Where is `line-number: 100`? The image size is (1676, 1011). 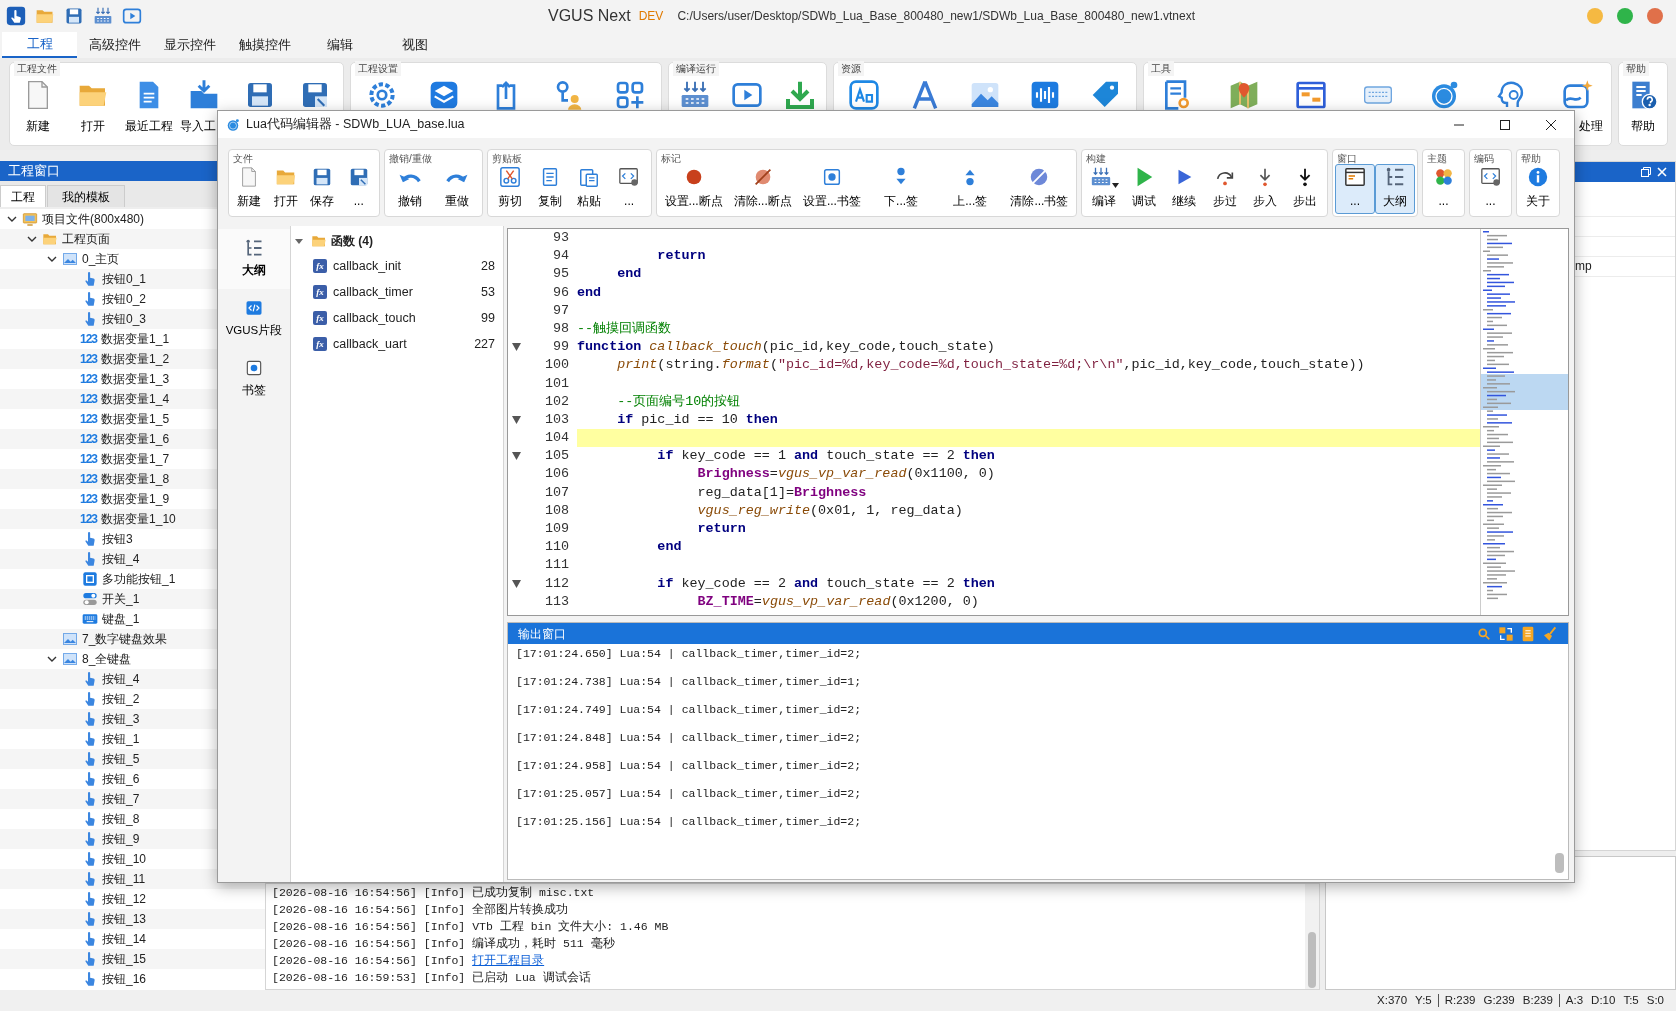 line-number: 100 is located at coordinates (556, 365).